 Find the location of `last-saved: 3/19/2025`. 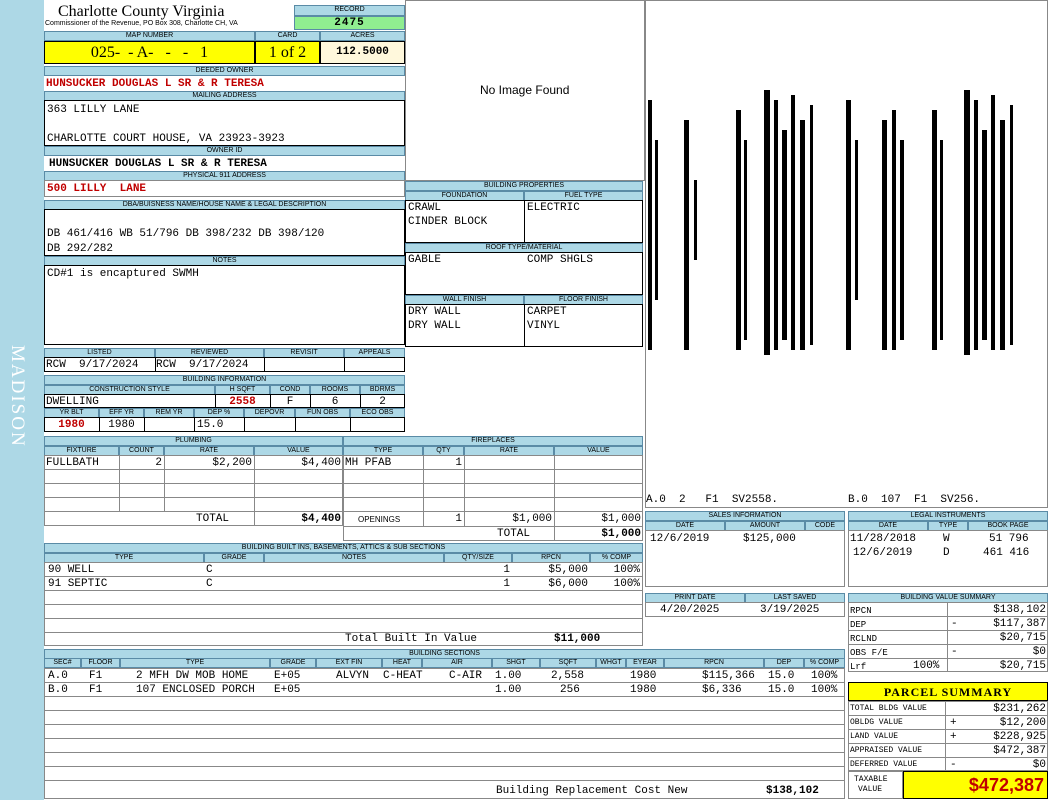

last-saved: 3/19/2025 is located at coordinates (790, 610).